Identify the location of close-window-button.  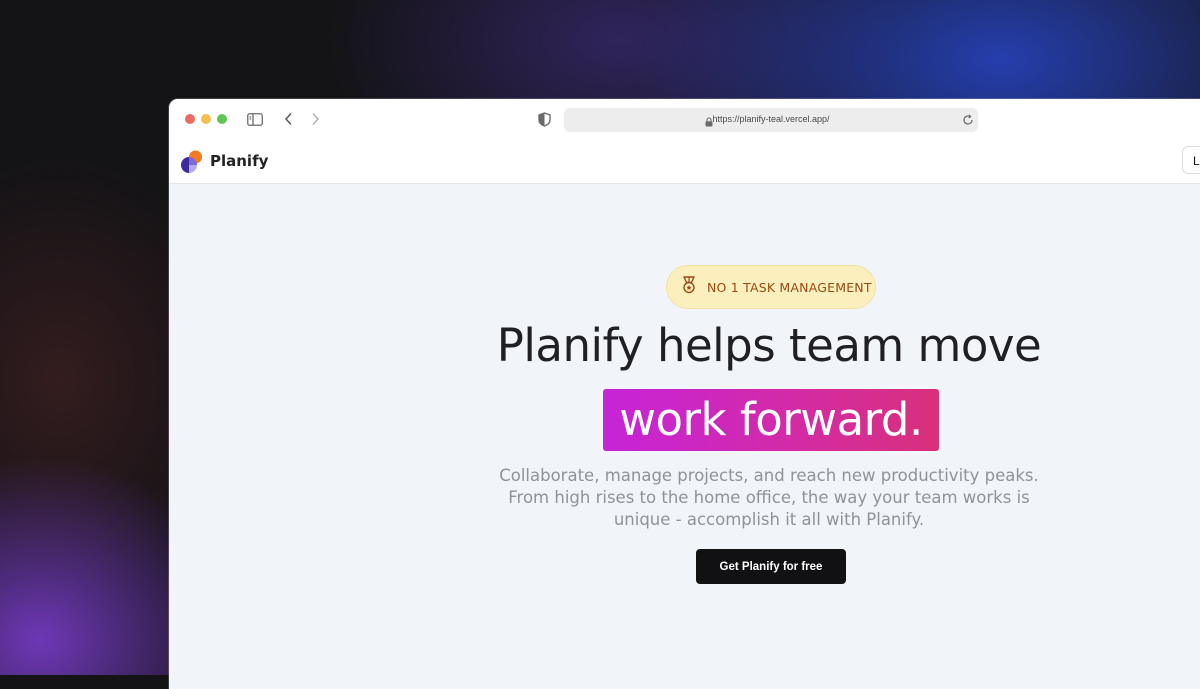
(190, 119).